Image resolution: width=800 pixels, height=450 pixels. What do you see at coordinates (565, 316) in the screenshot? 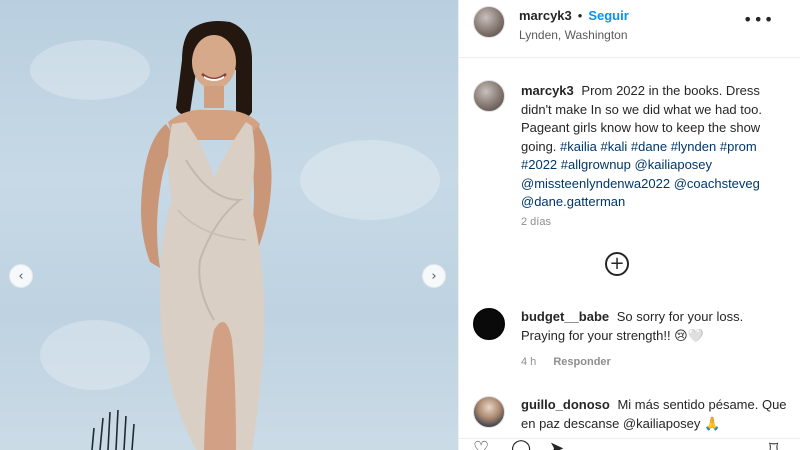
I see `commenter-username: budget__babe` at bounding box center [565, 316].